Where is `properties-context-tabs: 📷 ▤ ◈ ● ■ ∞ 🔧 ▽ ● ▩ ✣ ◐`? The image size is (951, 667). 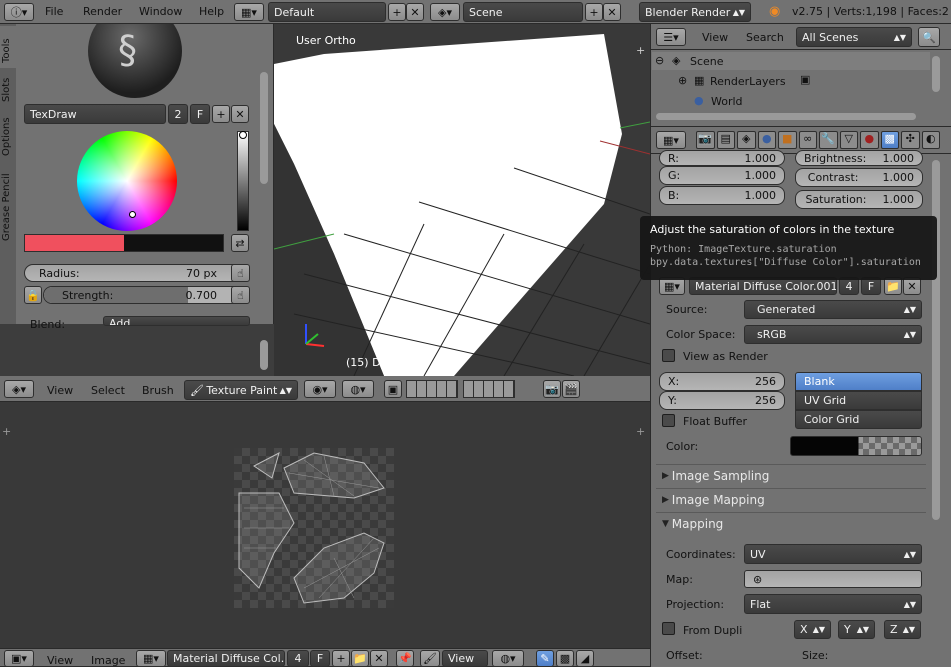 properties-context-tabs: 📷 ▤ ◈ ● ■ ∞ 🔧 ▽ ● ▩ ✣ ◐ is located at coordinates (818, 140).